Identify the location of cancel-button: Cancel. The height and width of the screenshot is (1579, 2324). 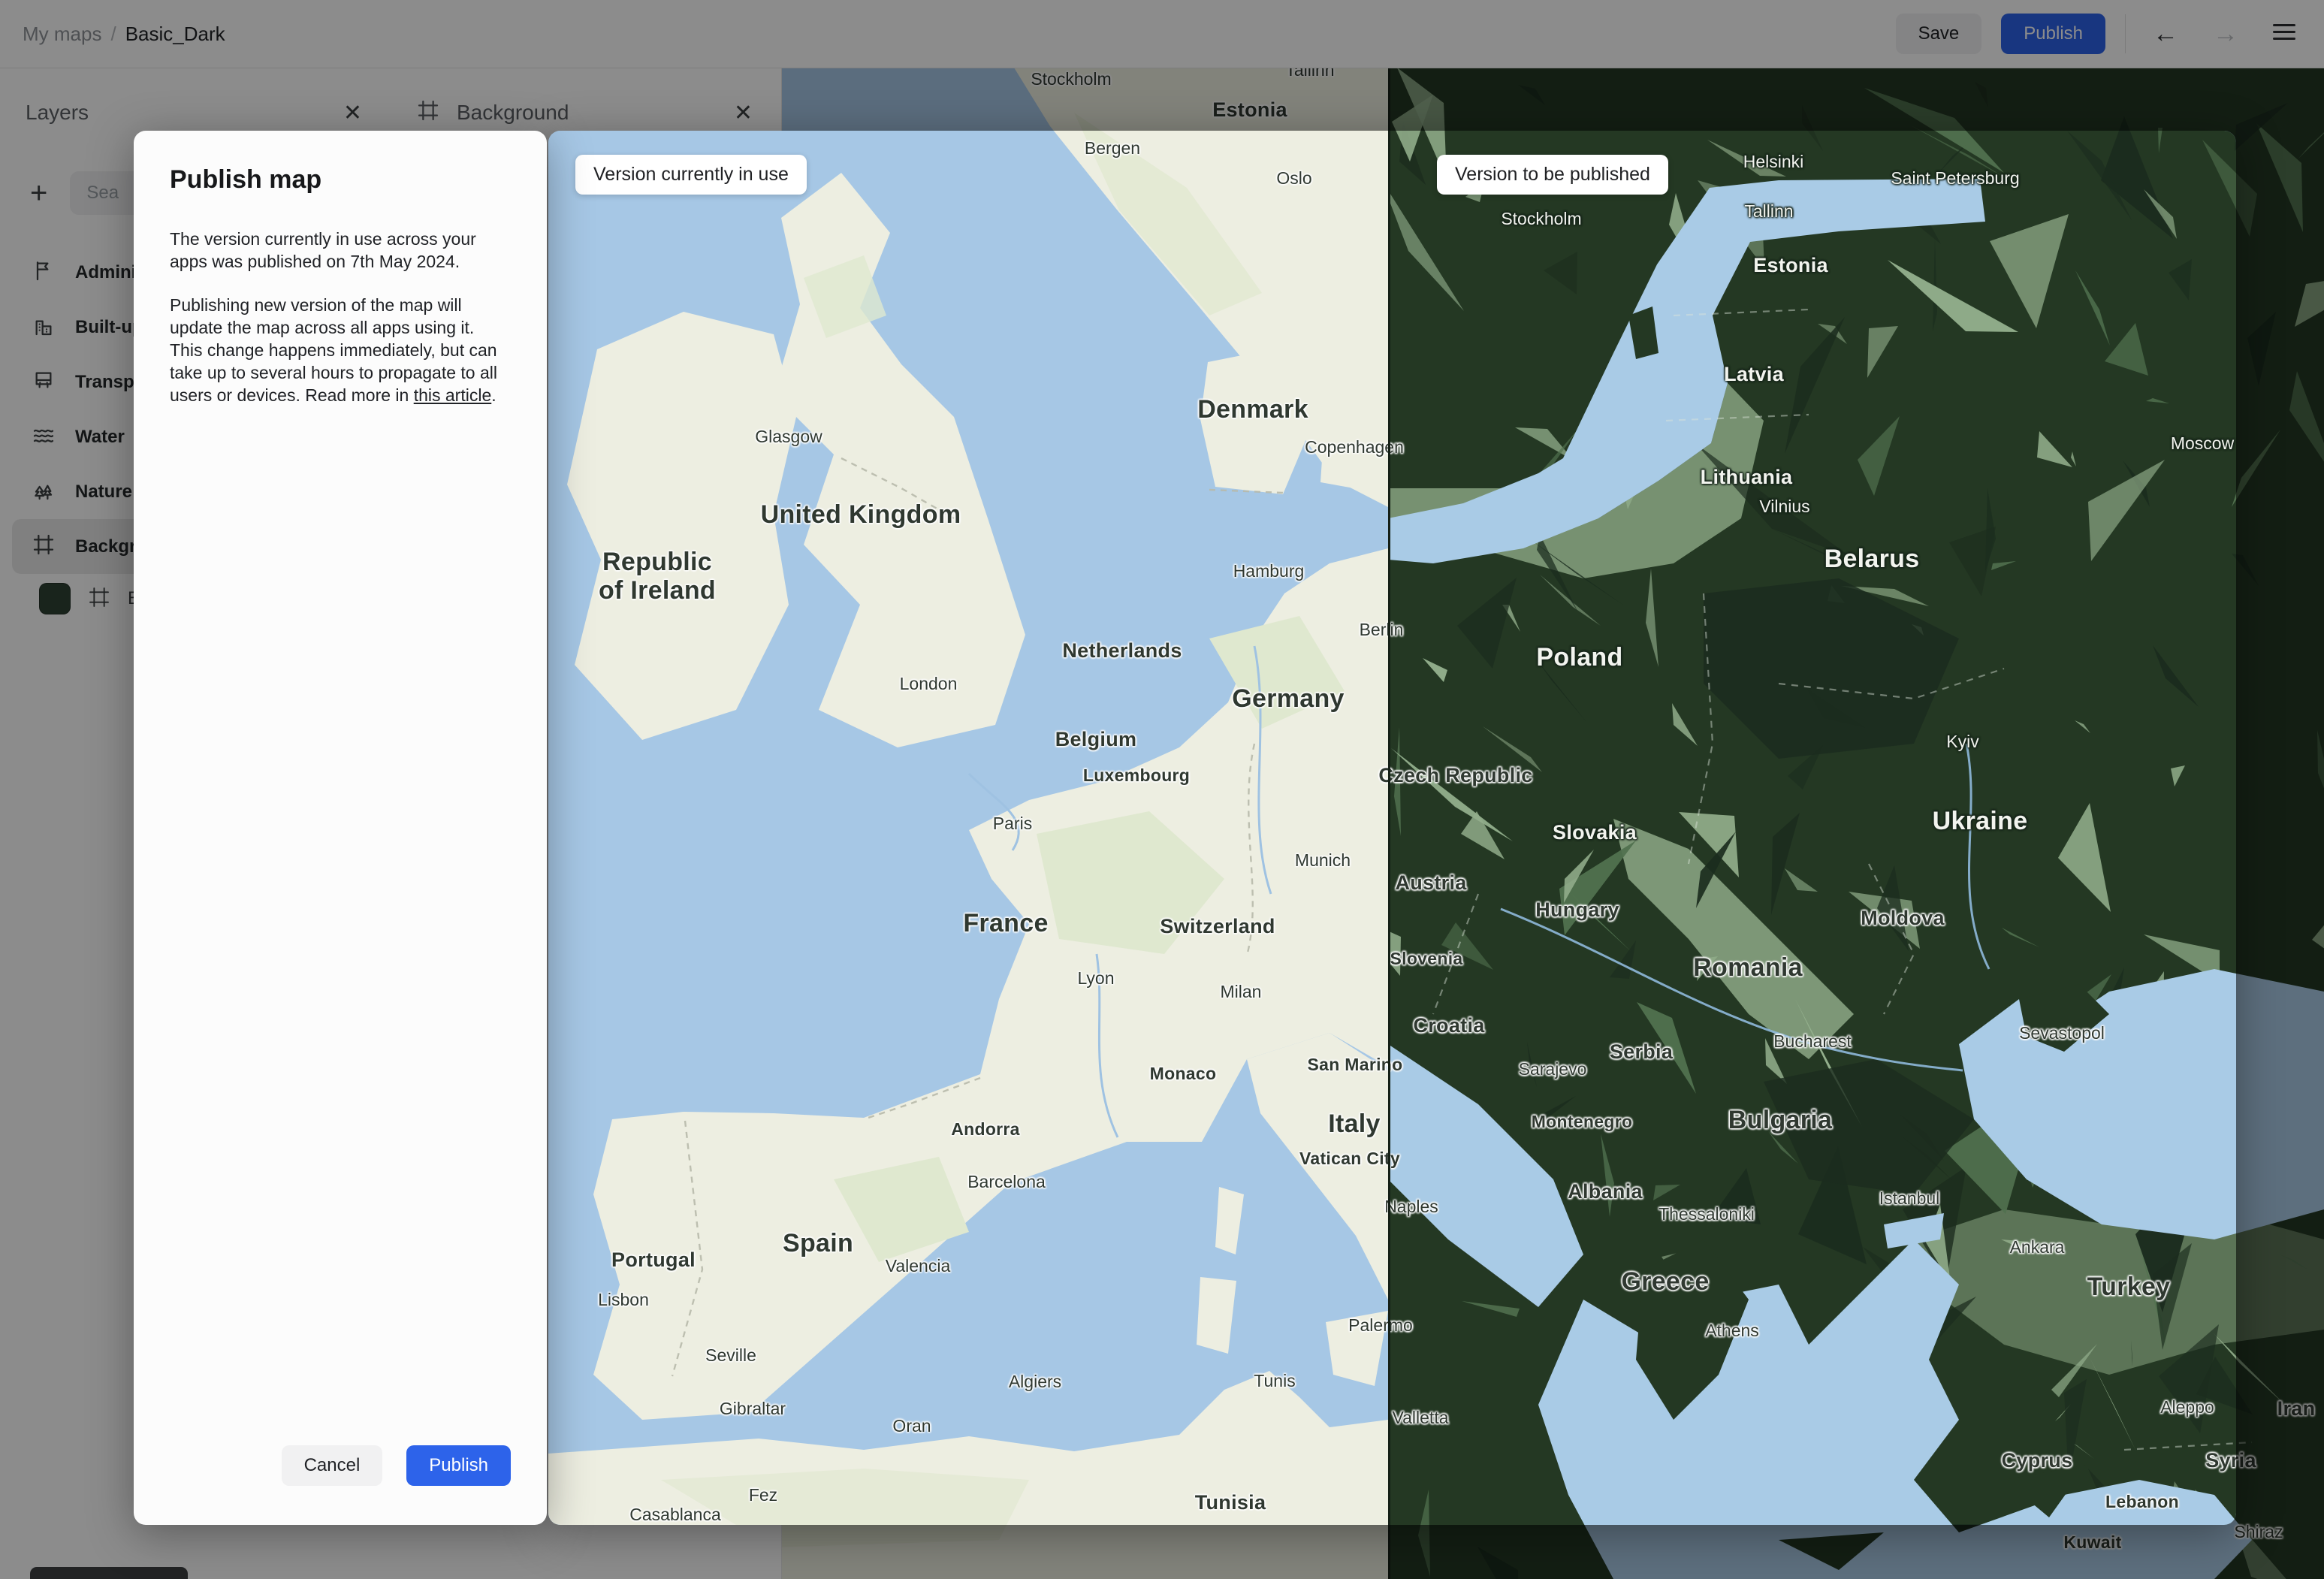
(332, 1465).